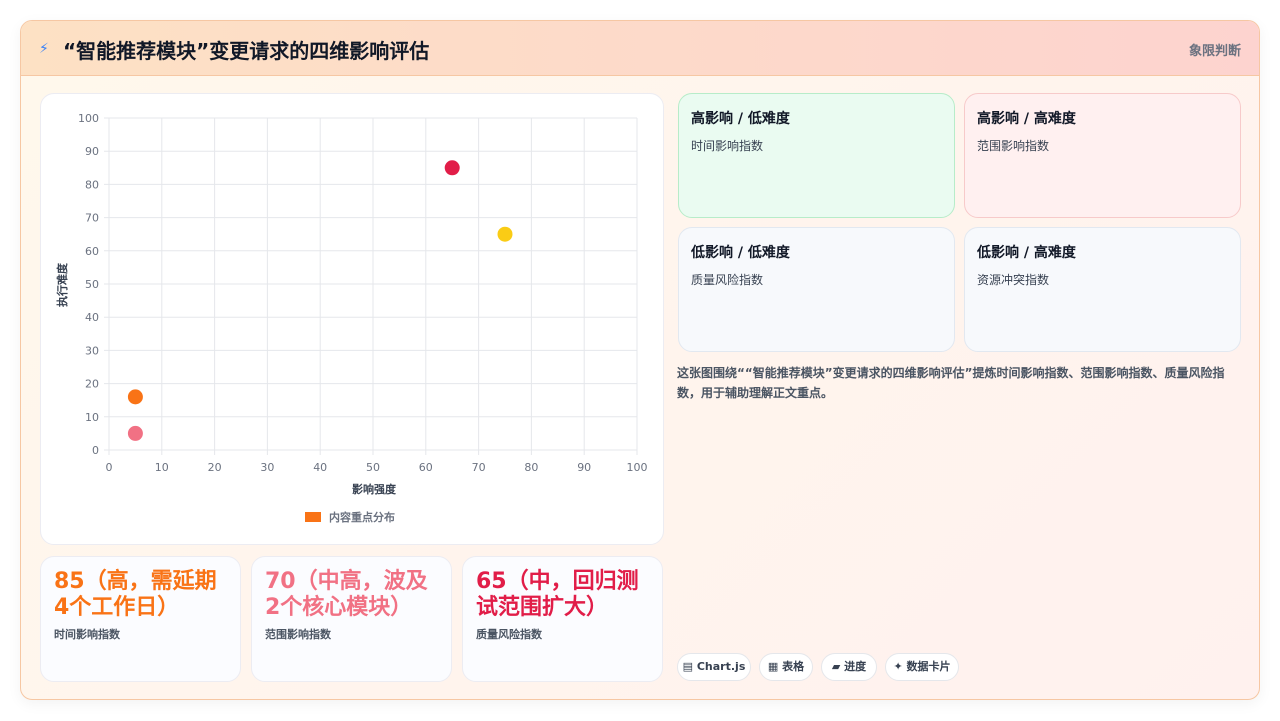  I want to click on x-tick-label: 90, so click(584, 467).